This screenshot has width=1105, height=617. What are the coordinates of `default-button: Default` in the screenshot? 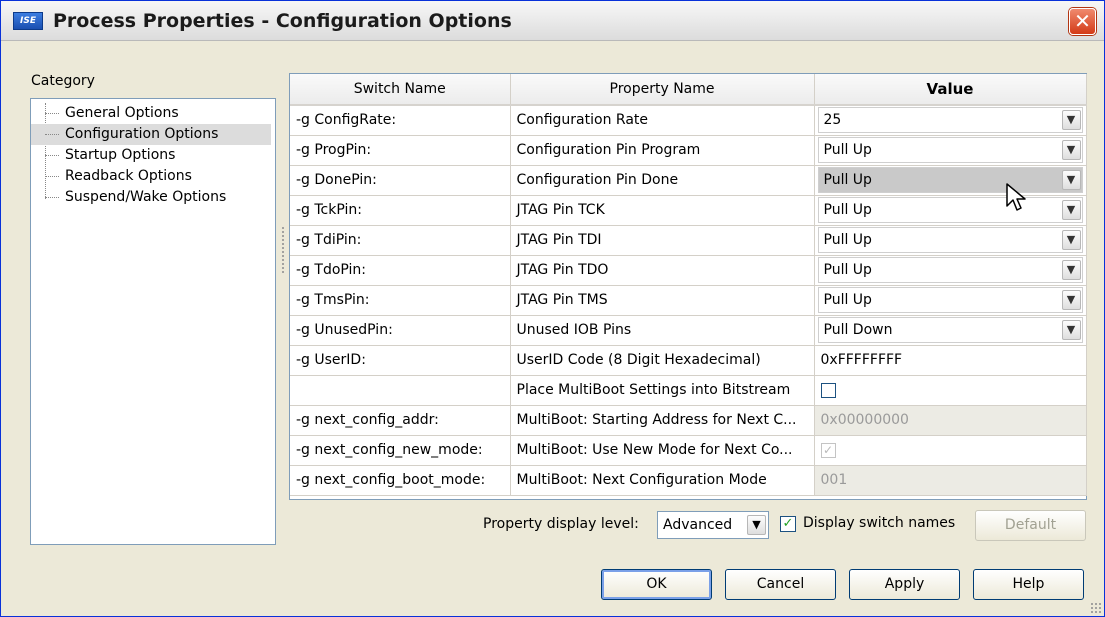 It's located at (1030, 525).